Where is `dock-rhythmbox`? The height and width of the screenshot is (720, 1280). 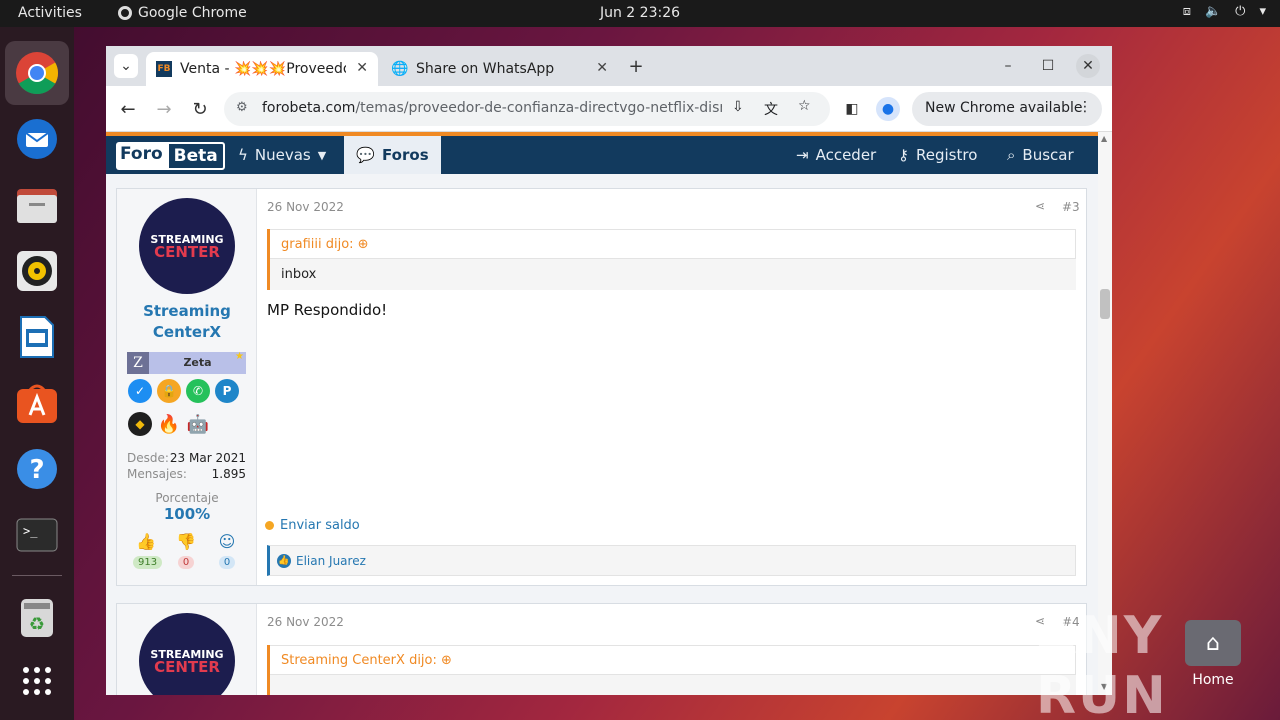 dock-rhythmbox is located at coordinates (37, 271).